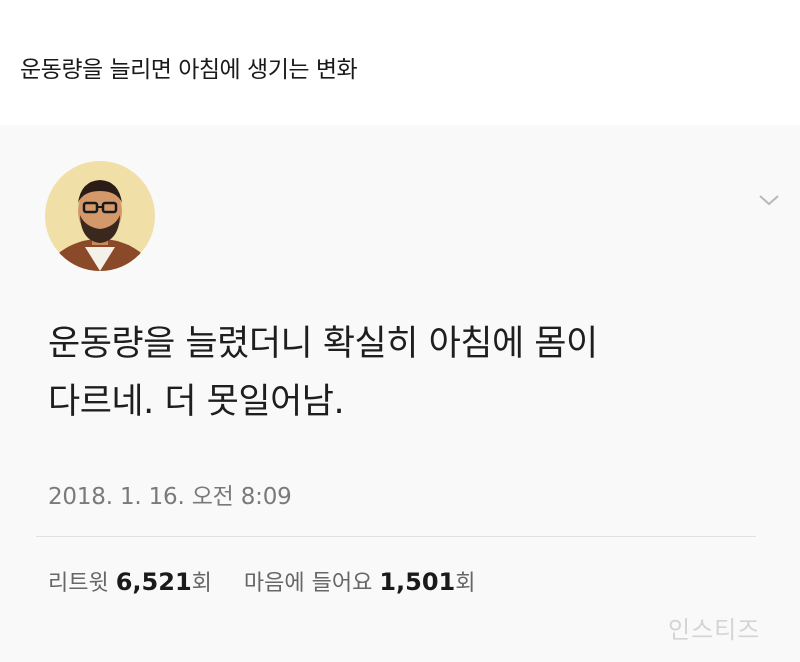 The width and height of the screenshot is (800, 662). What do you see at coordinates (308, 583) in the screenshot?
I see `likes-label: 마음에 들어요` at bounding box center [308, 583].